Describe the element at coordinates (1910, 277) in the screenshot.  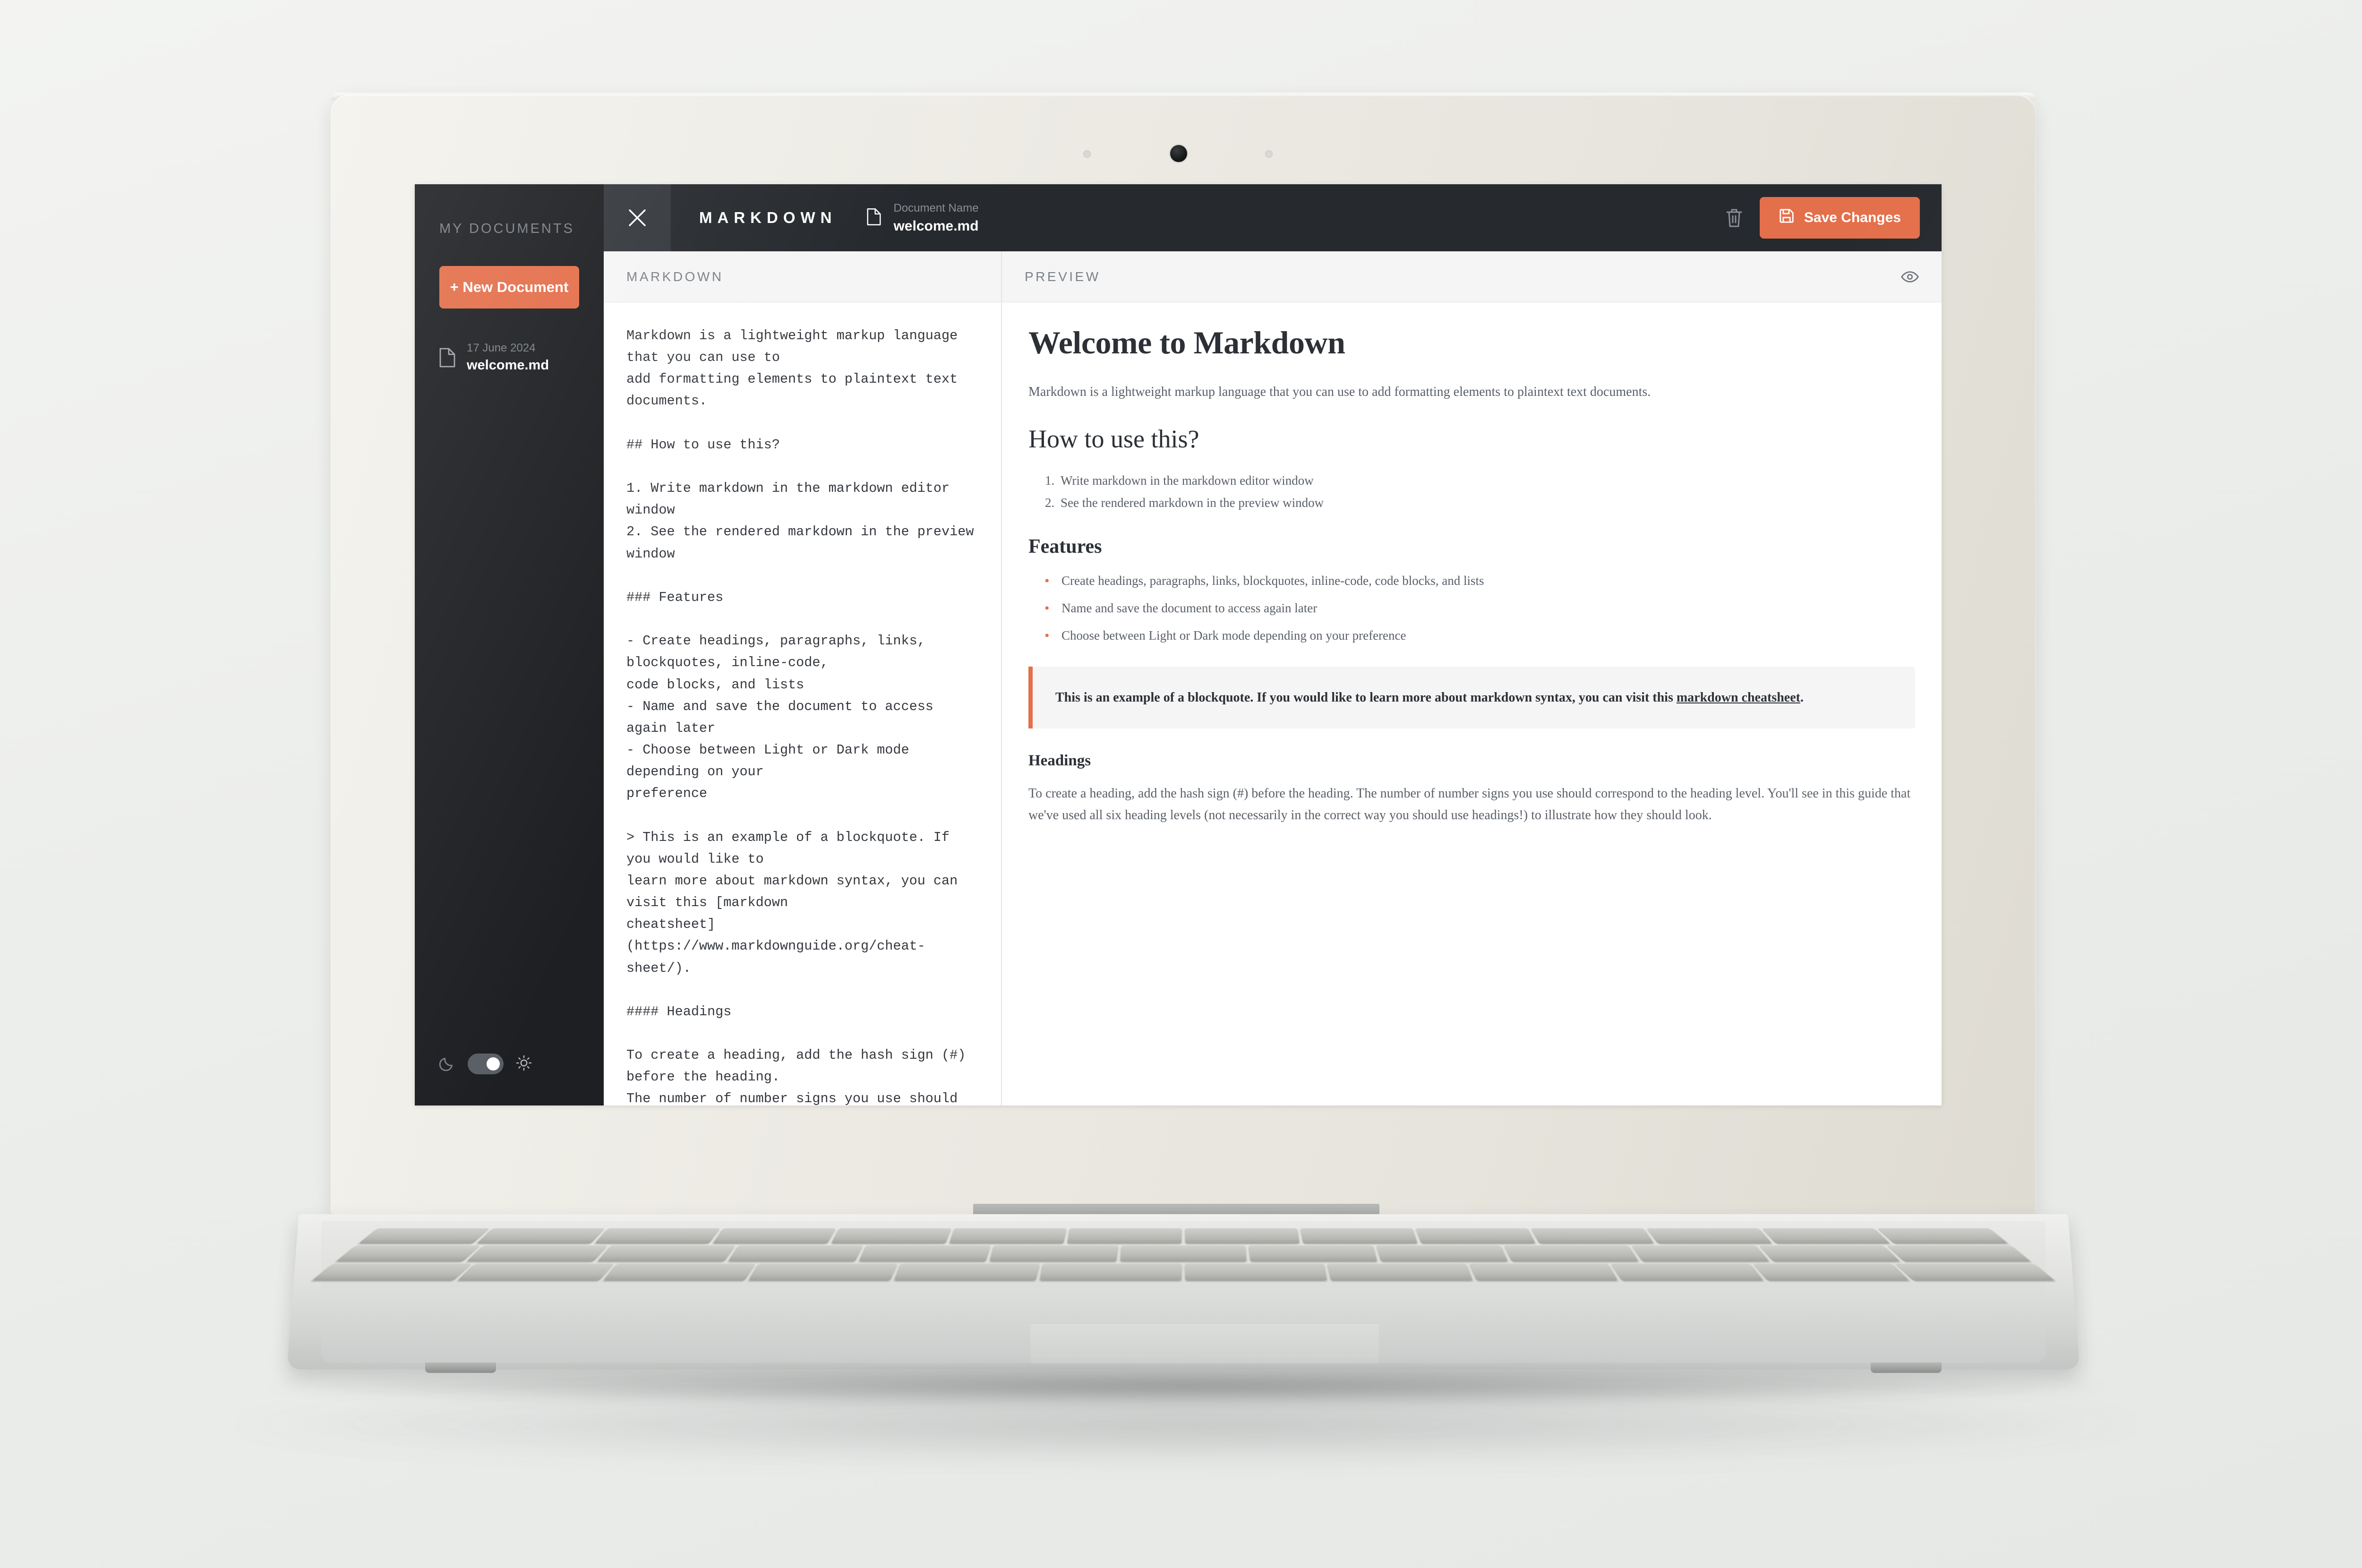
I see `eye-icon` at that location.